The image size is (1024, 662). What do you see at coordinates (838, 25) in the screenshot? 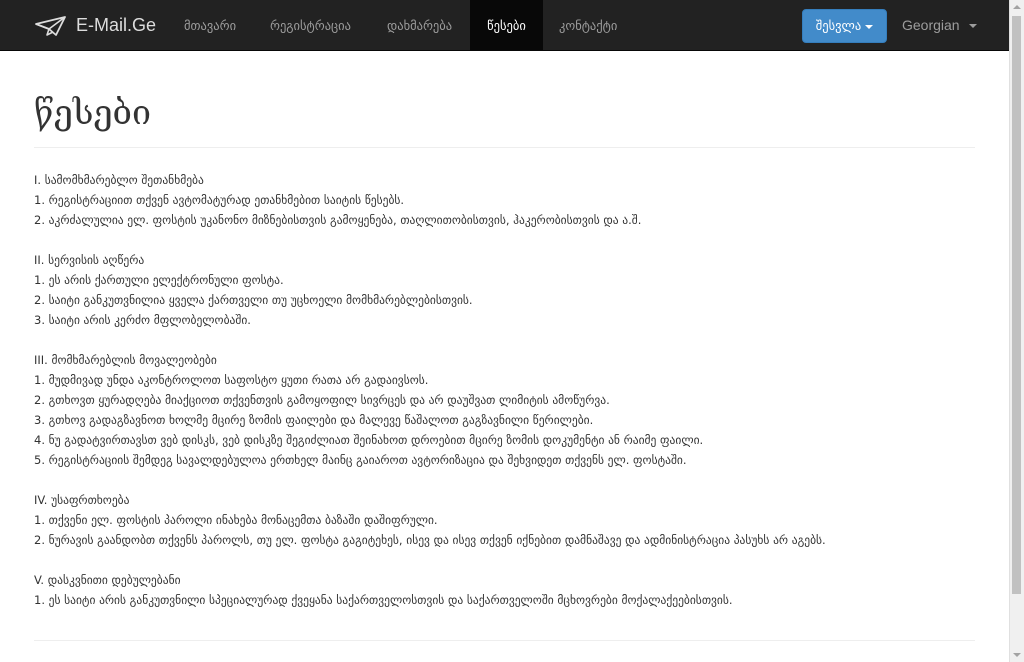
I see `login-label: შესვლა` at bounding box center [838, 25].